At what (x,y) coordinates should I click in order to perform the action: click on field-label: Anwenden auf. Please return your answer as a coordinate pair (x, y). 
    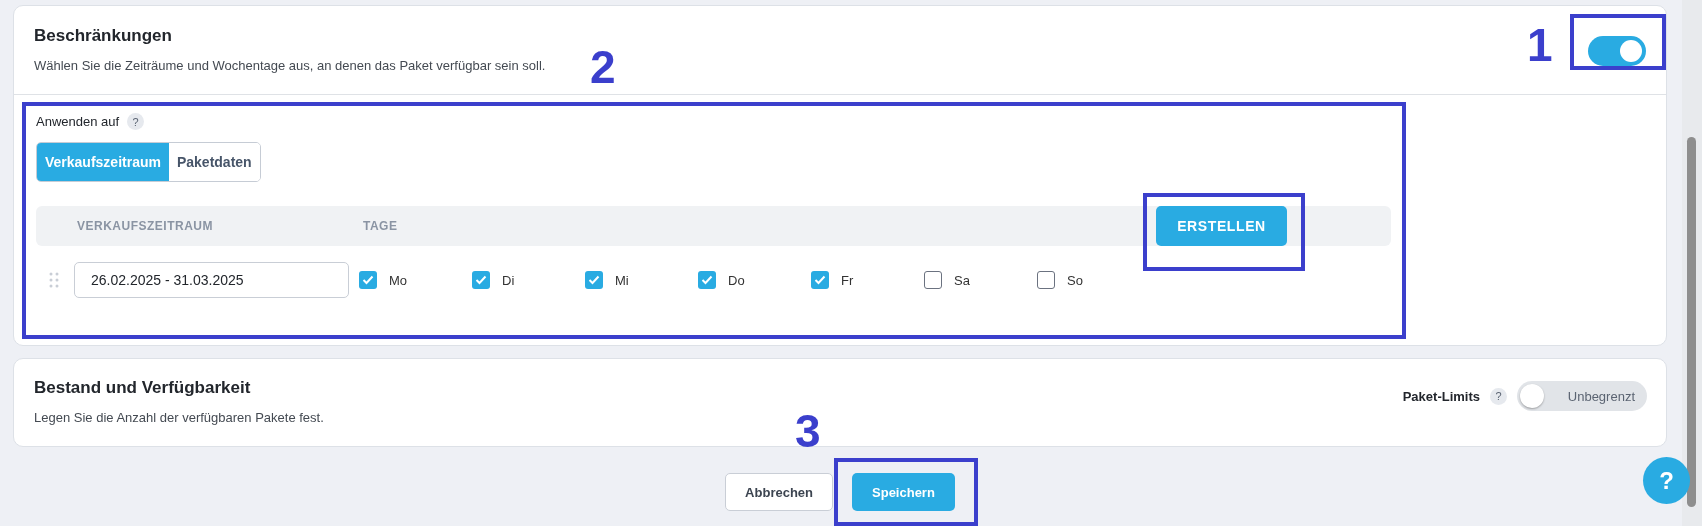
    Looking at the image, I should click on (78, 121).